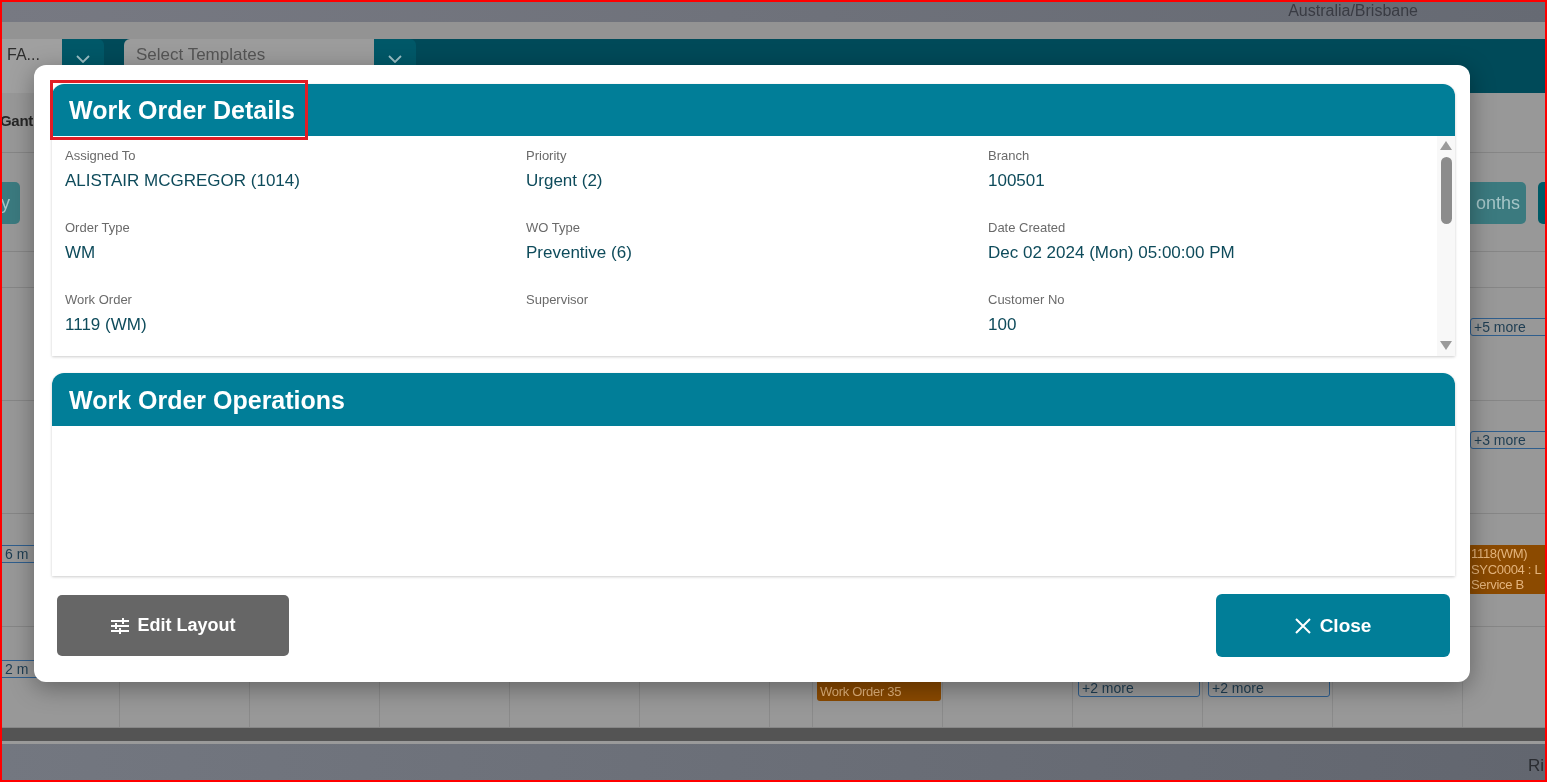 The width and height of the screenshot is (1547, 782). I want to click on field-value: 1119 (WM), so click(106, 325).